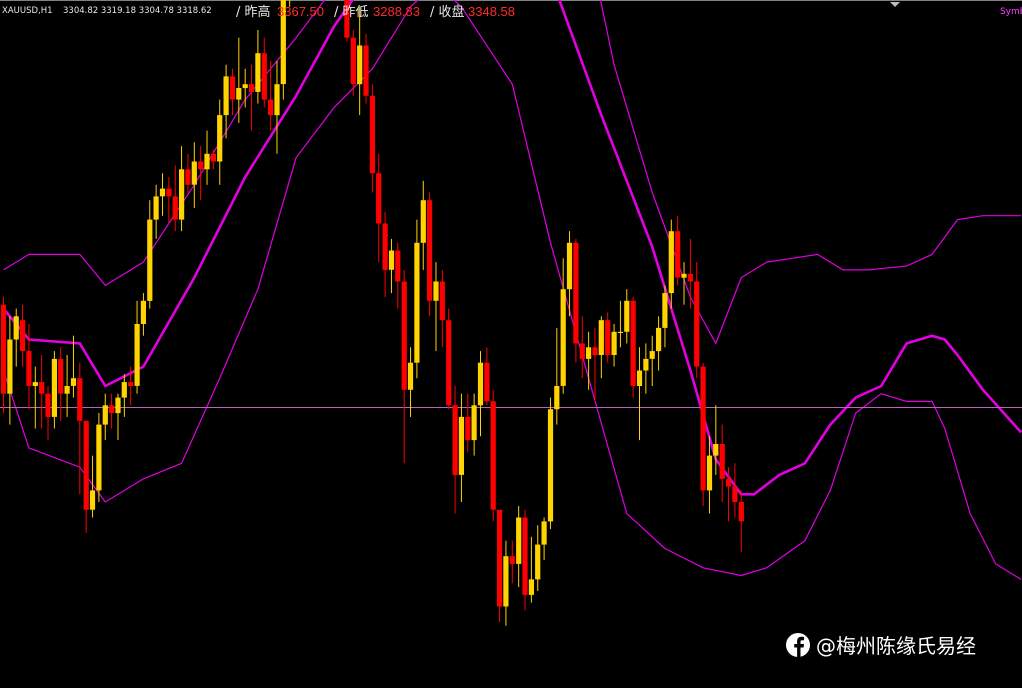  What do you see at coordinates (1011, 12) in the screenshot?
I see `corner-label: Symb` at bounding box center [1011, 12].